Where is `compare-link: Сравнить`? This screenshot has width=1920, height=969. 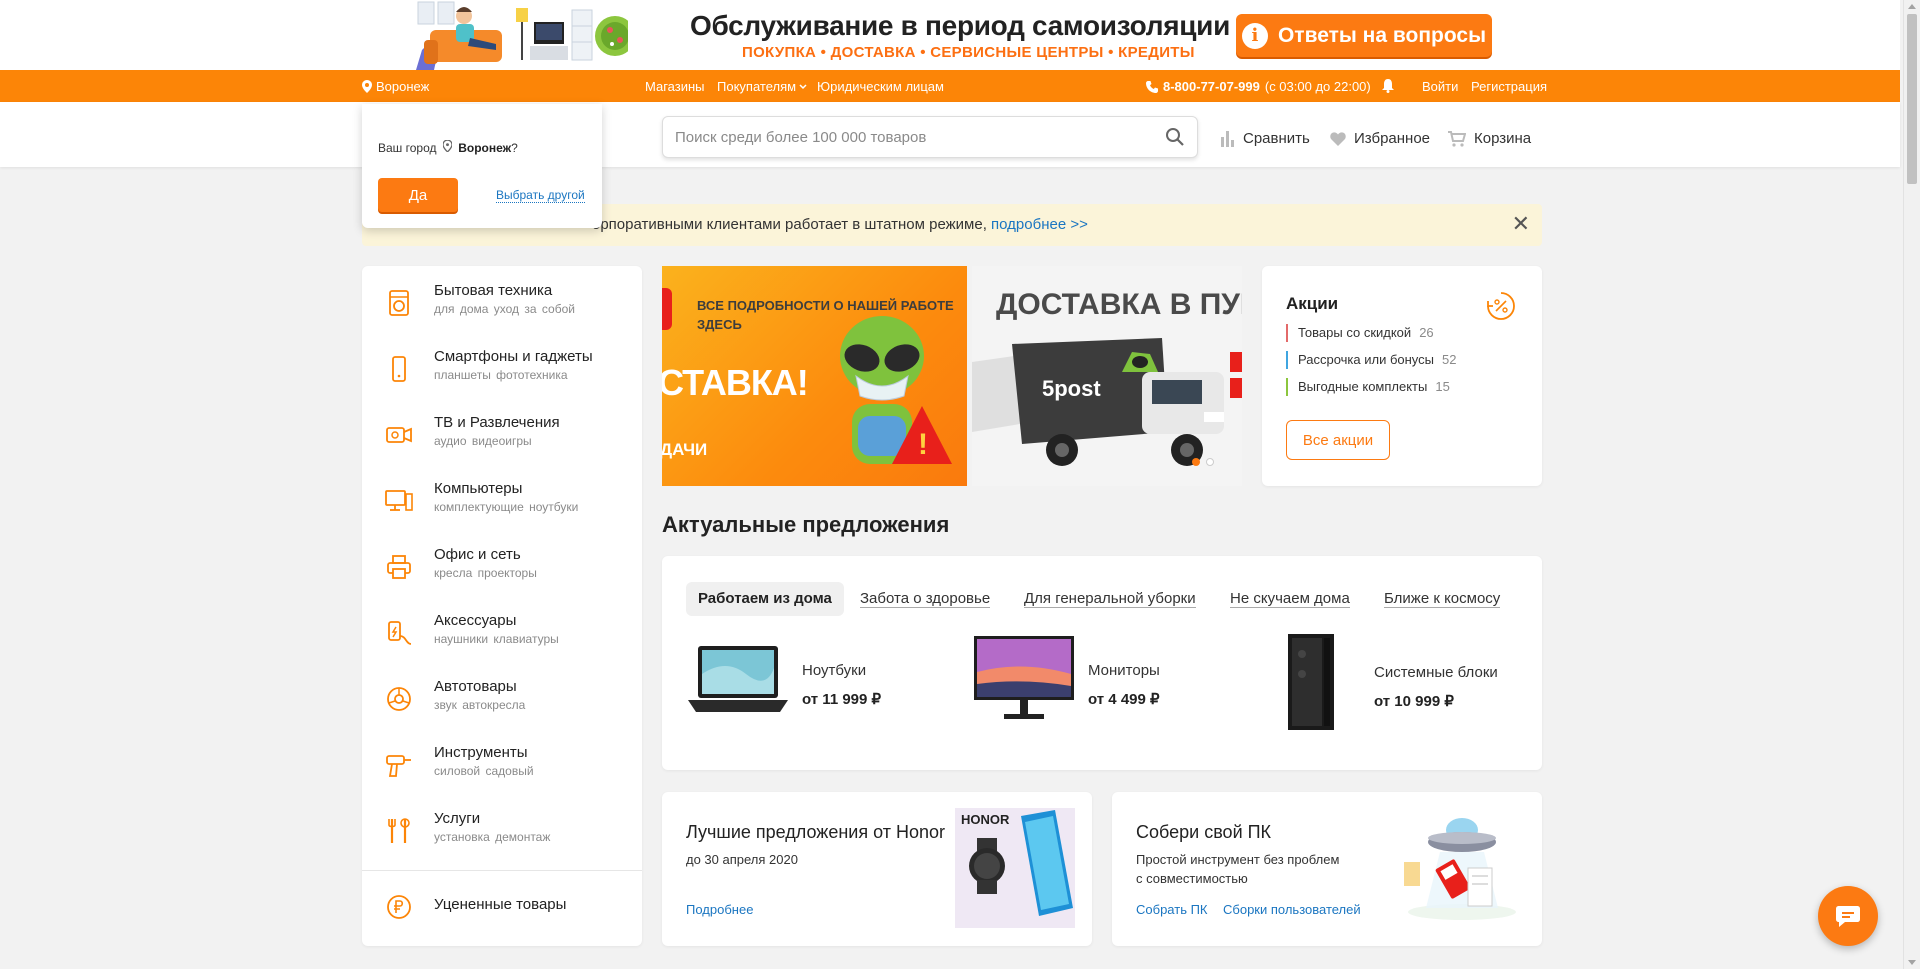
compare-link: Сравнить is located at coordinates (1265, 138).